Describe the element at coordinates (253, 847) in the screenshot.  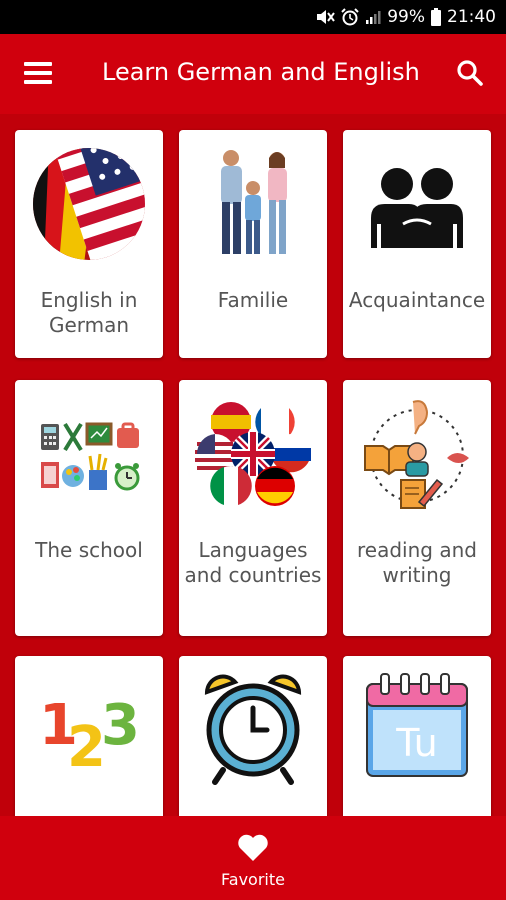
I see `heart-icon` at that location.